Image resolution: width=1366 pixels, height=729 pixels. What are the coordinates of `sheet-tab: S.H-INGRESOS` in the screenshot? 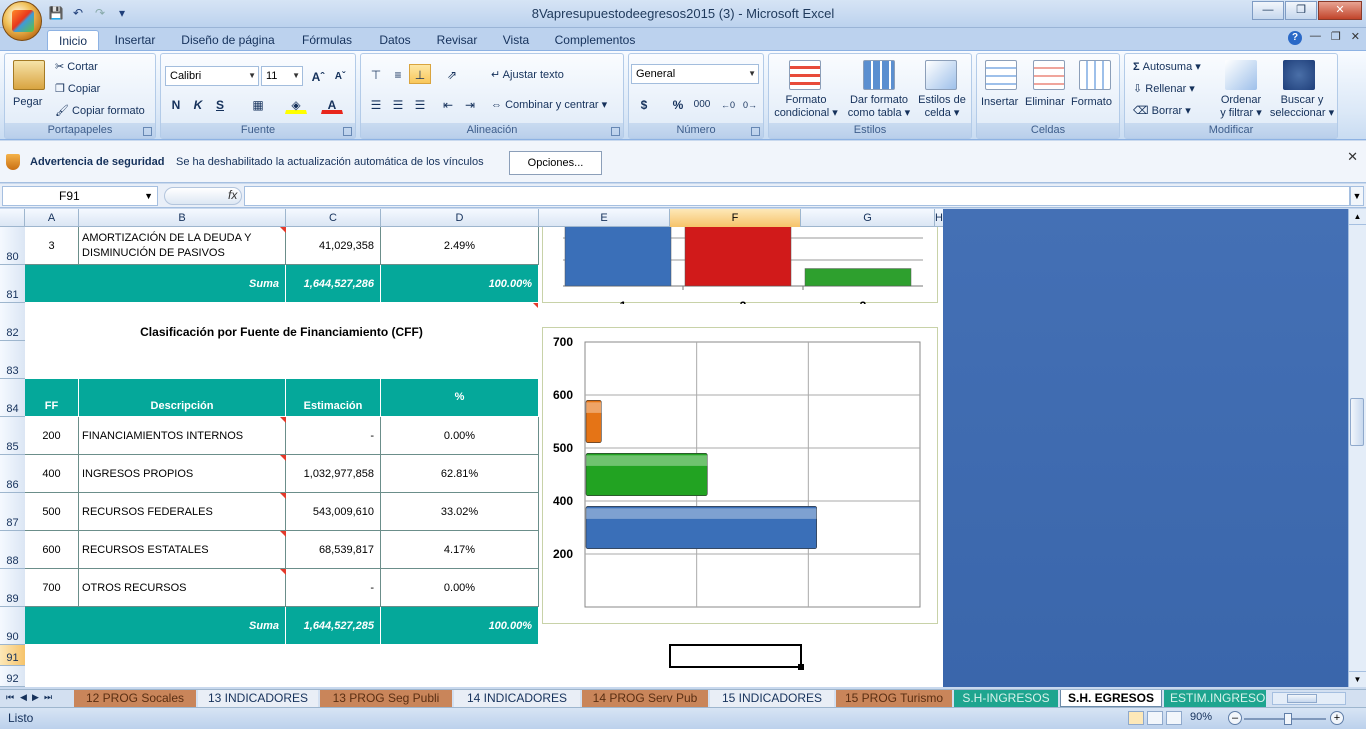 It's located at (1006, 698).